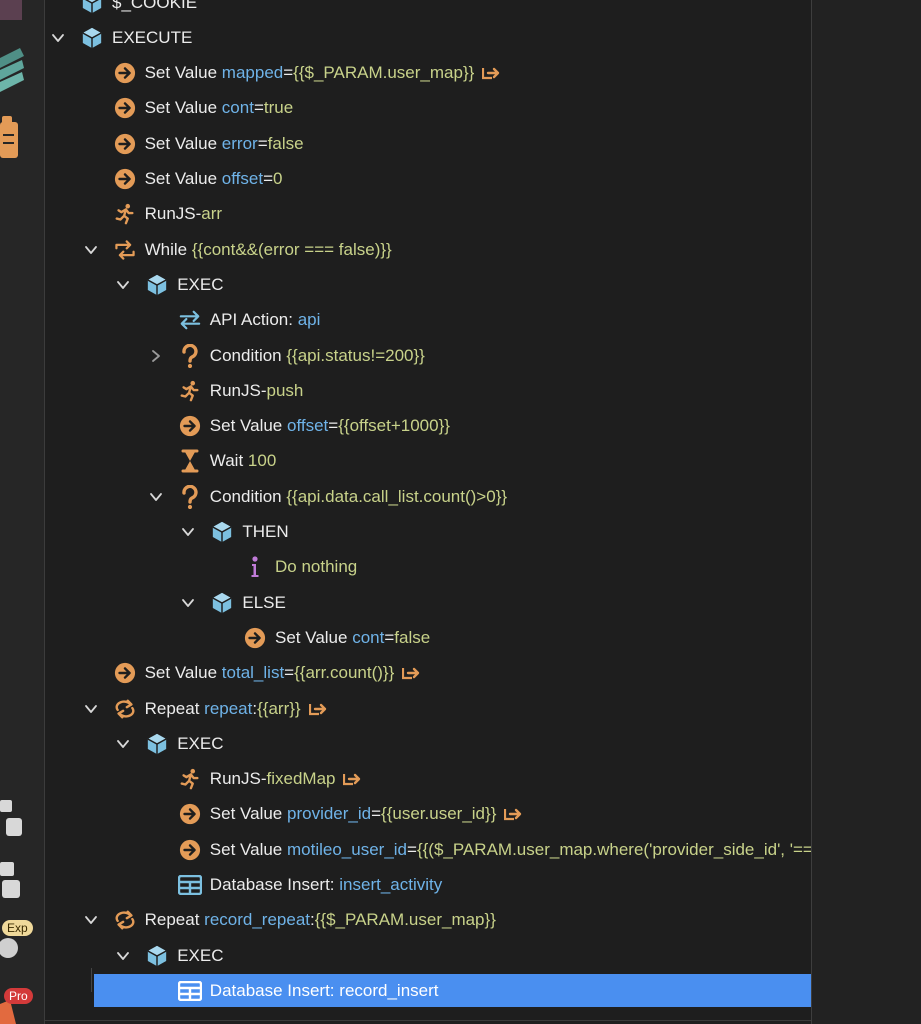 The image size is (921, 1024). I want to click on tree-row-wait: Wait 100, so click(160, 461).